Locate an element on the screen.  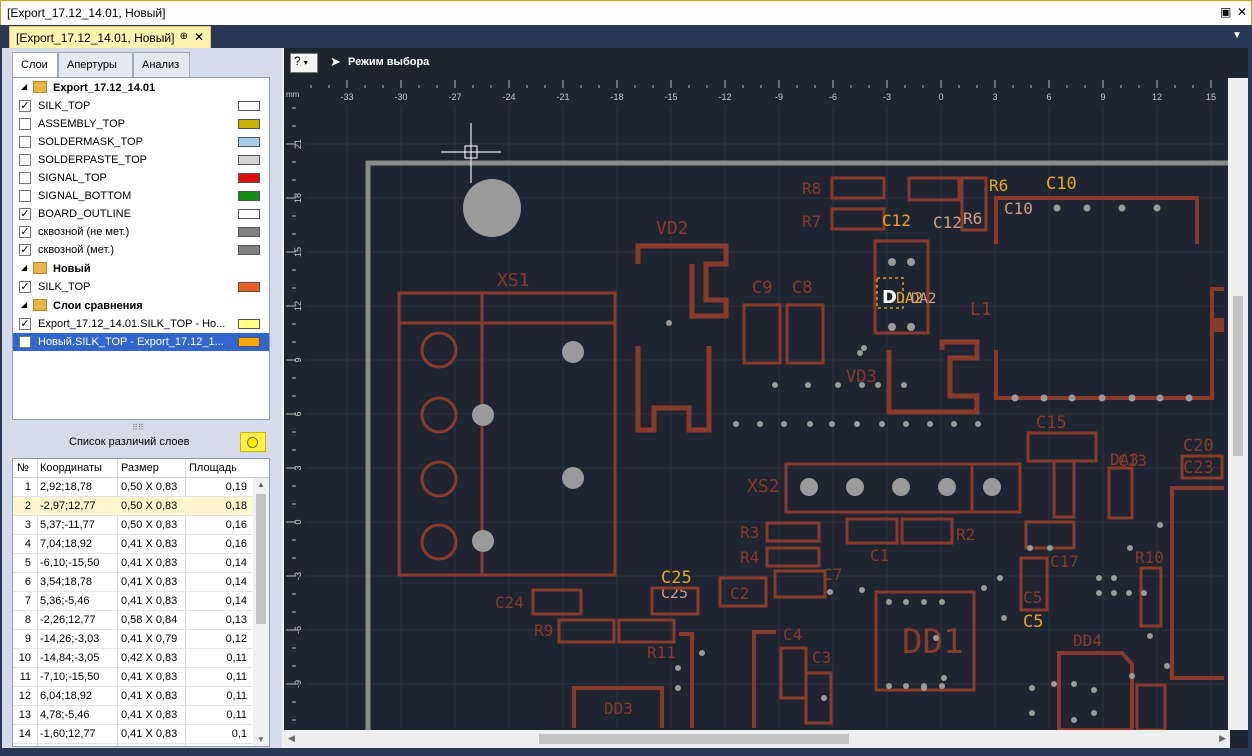
table-row: 2 -2,97;12,77 0,50 X 0,83 0,18 is located at coordinates (133, 506).